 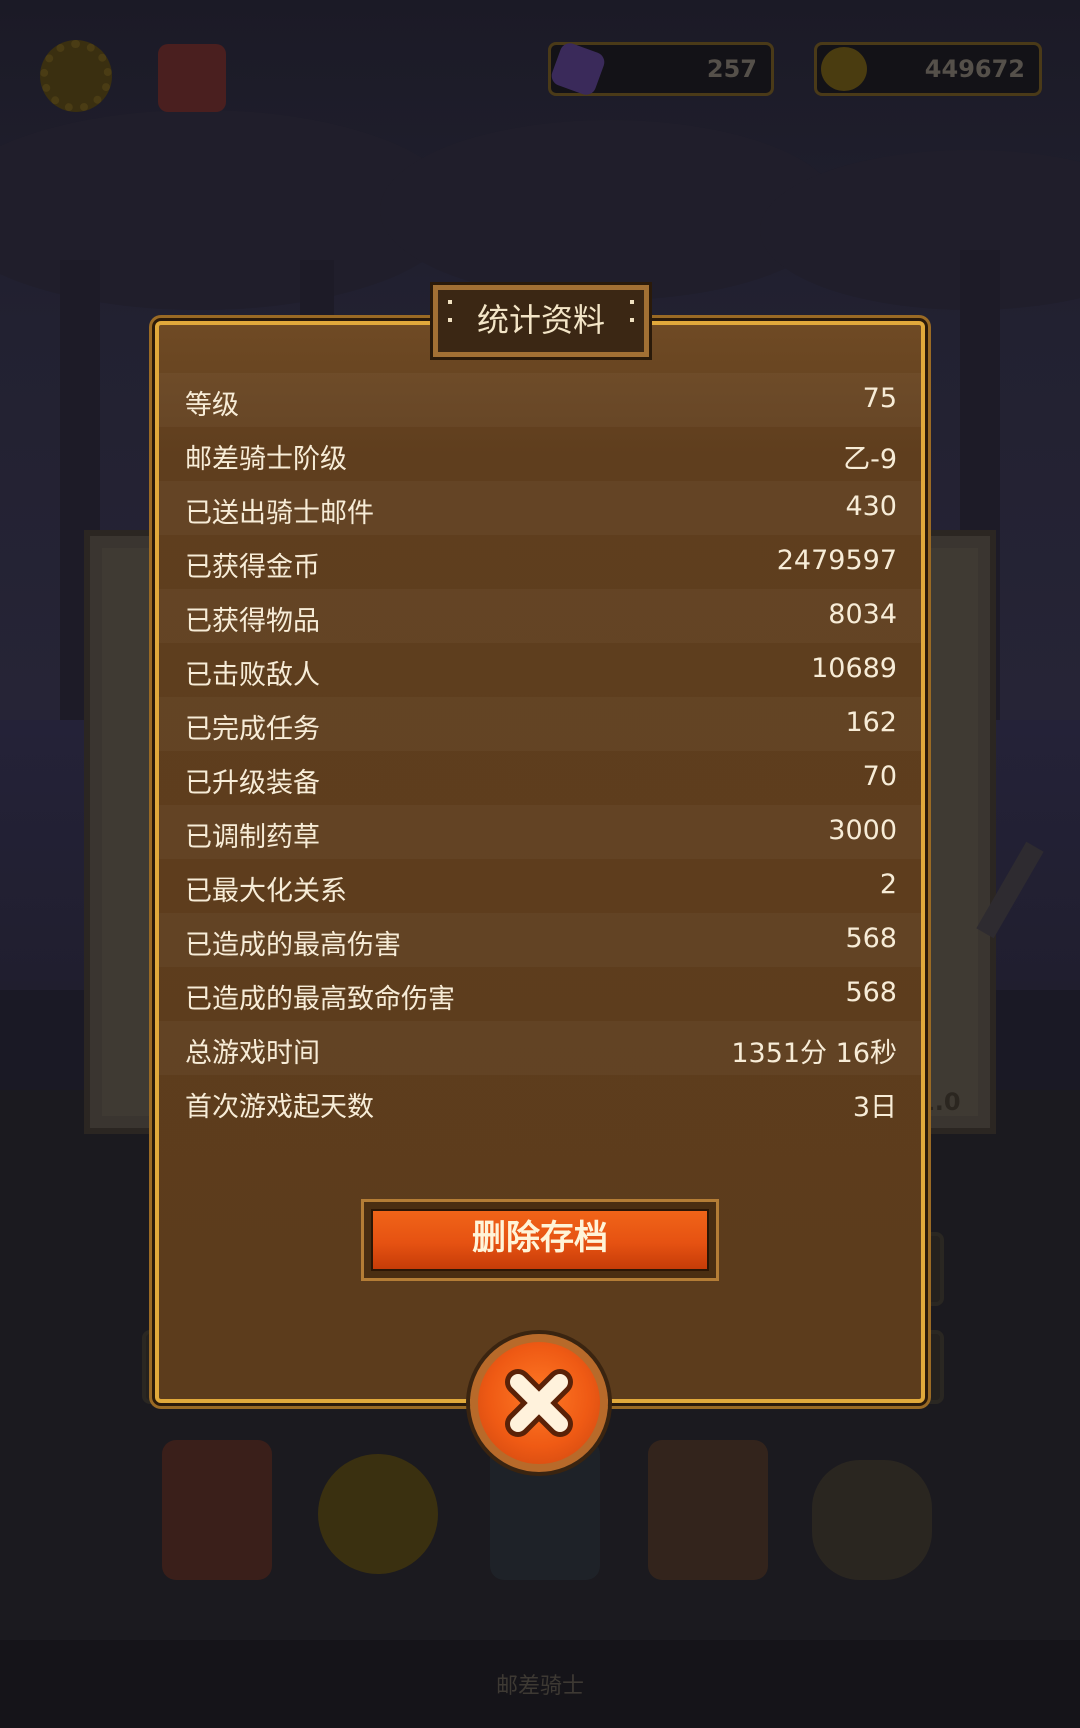 What do you see at coordinates (539, 1686) in the screenshot?
I see `footer-title: 邮差骑士` at bounding box center [539, 1686].